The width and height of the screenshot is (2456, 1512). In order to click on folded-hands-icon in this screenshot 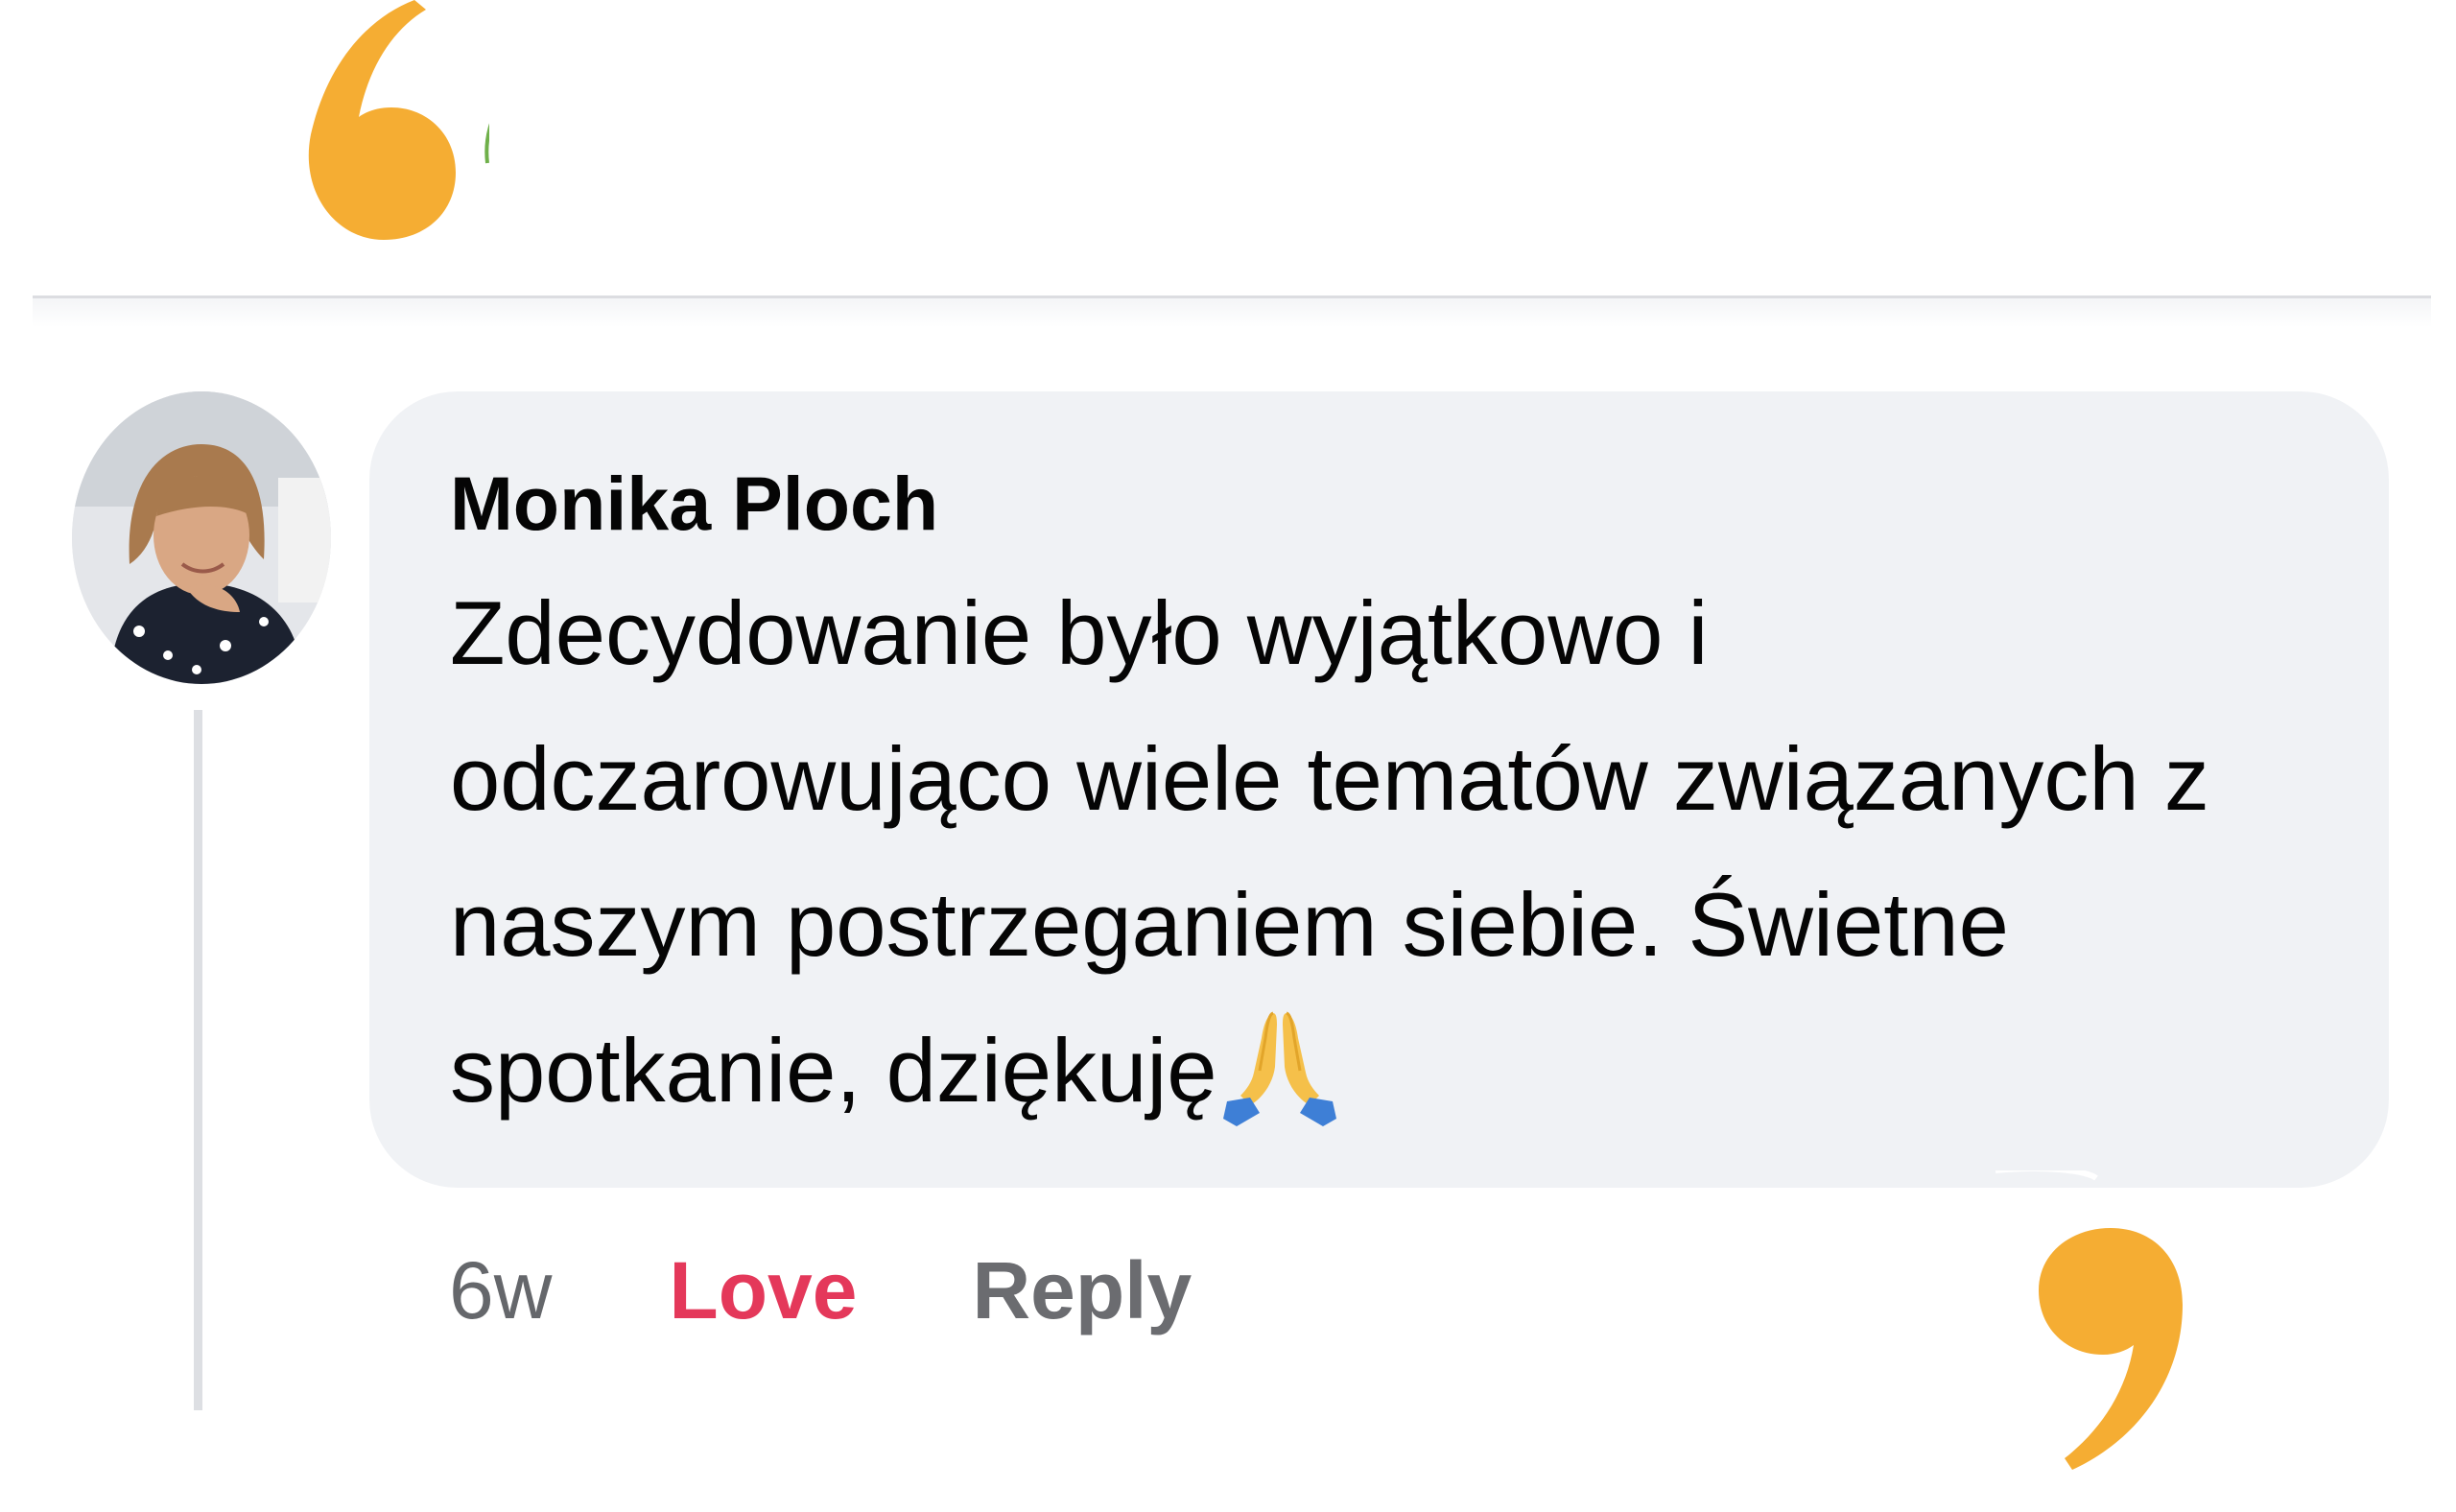, I will do `click(1279, 1068)`.